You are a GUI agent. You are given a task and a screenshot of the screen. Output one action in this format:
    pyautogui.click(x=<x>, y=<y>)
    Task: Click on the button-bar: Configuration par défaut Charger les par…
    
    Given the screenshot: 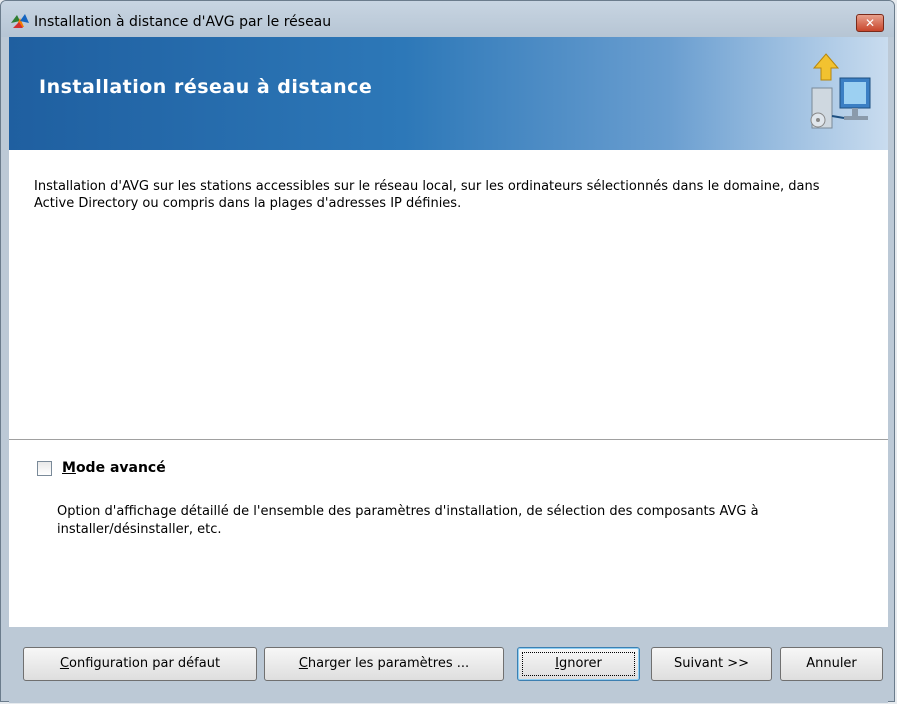 What is the action you would take?
    pyautogui.click(x=448, y=665)
    